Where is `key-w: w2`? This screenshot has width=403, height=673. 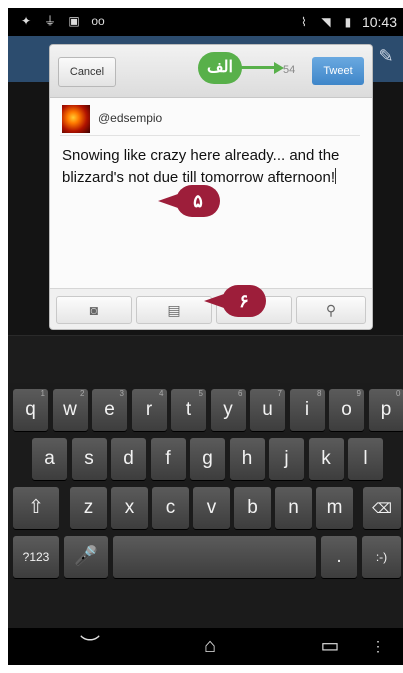 key-w: w2 is located at coordinates (70, 410).